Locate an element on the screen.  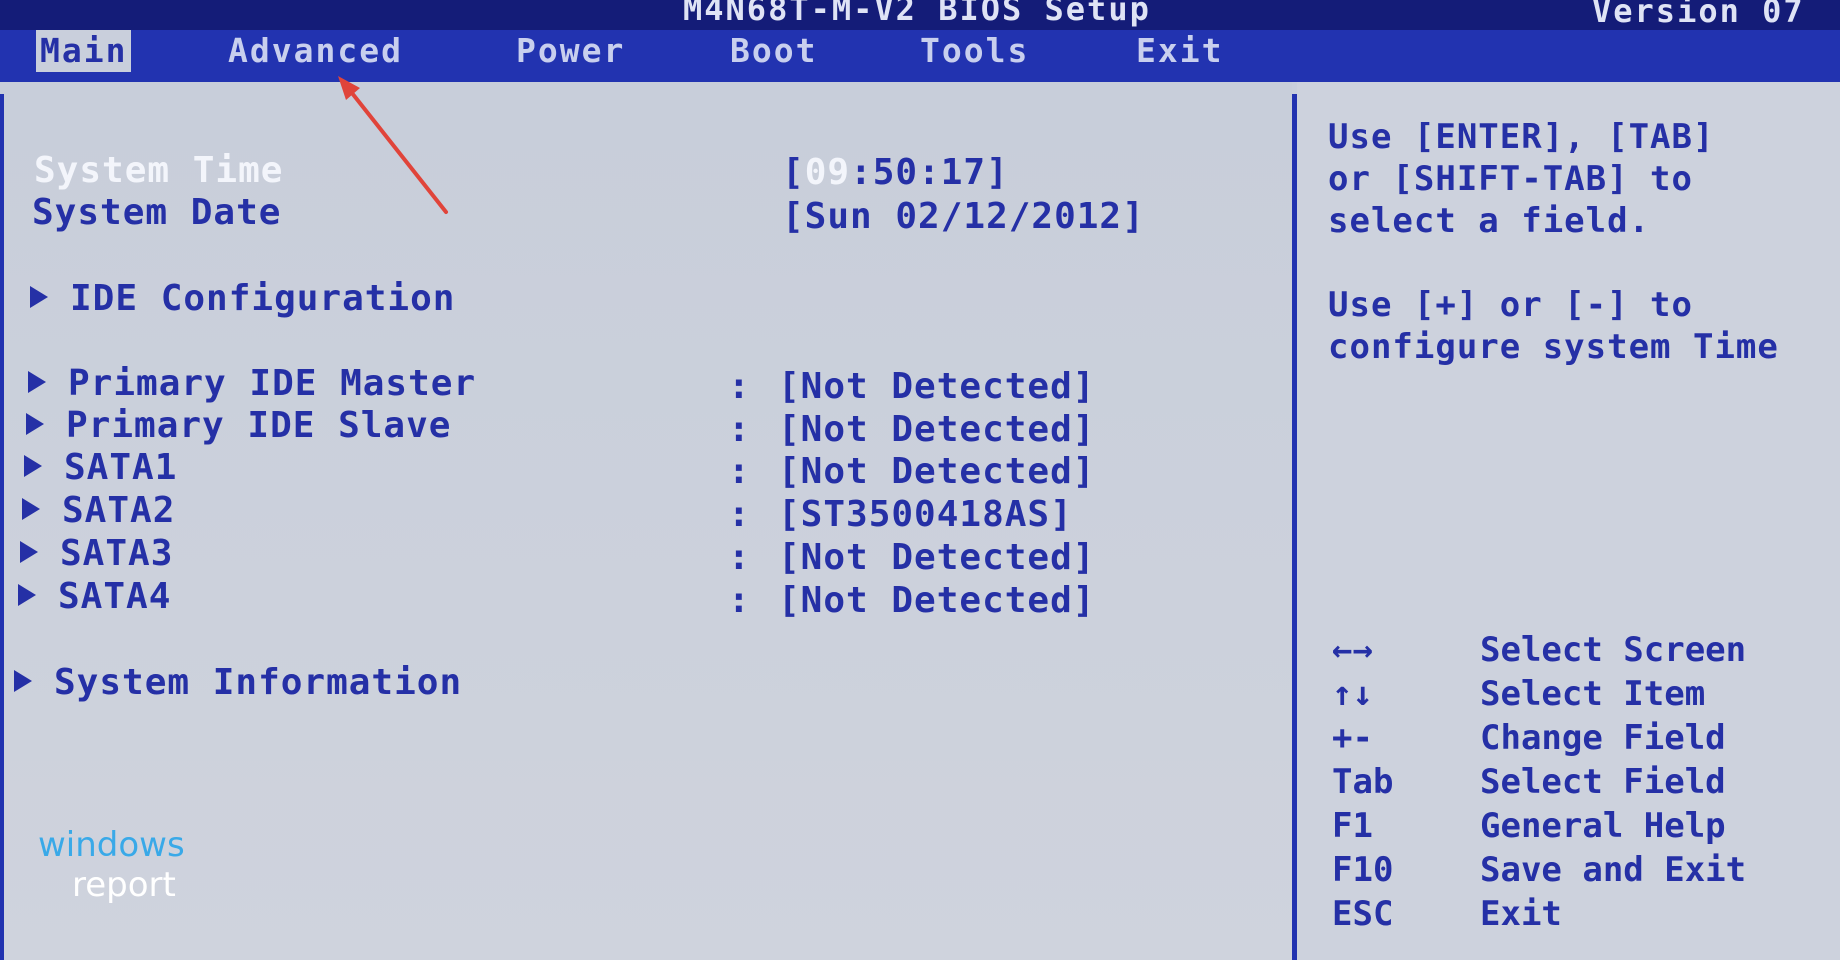
tab-tools: Tools is located at coordinates (974, 51).